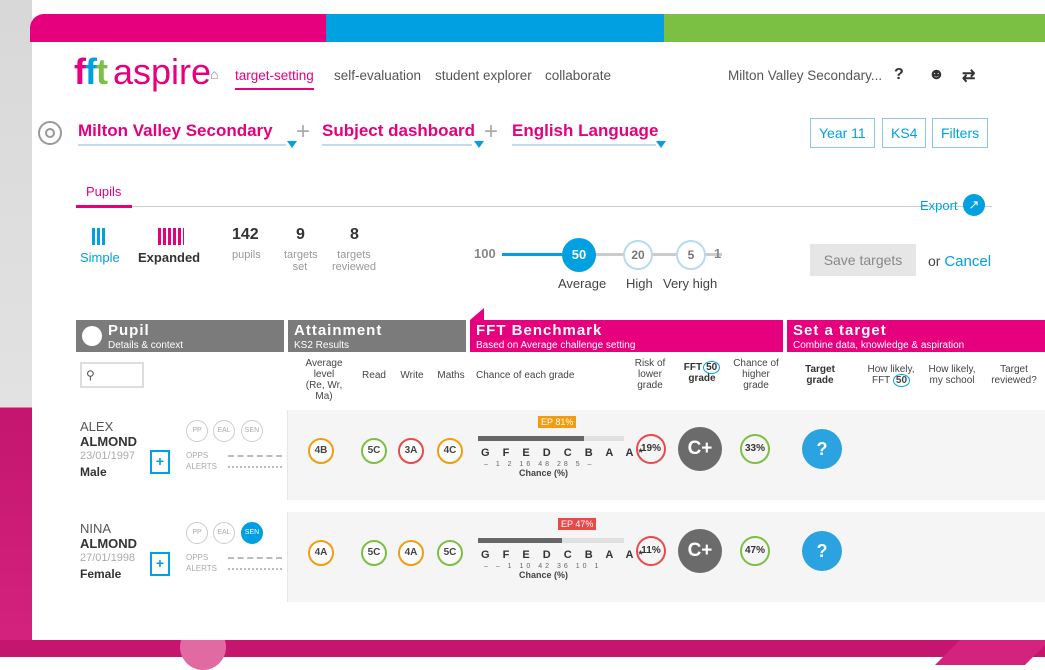 The height and width of the screenshot is (670, 1045). I want to click on slider-label-very-high: Very high, so click(690, 283).